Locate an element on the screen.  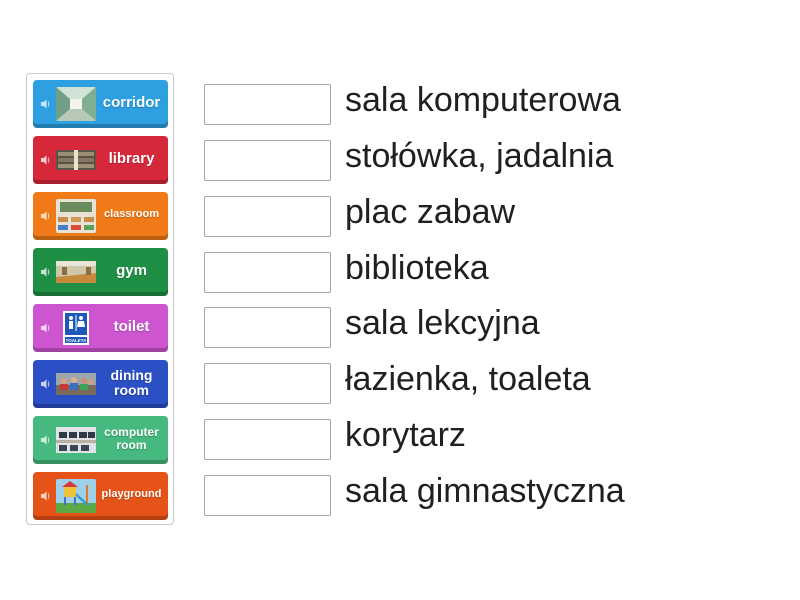
target-word: plac zabaw is located at coordinates (430, 212).